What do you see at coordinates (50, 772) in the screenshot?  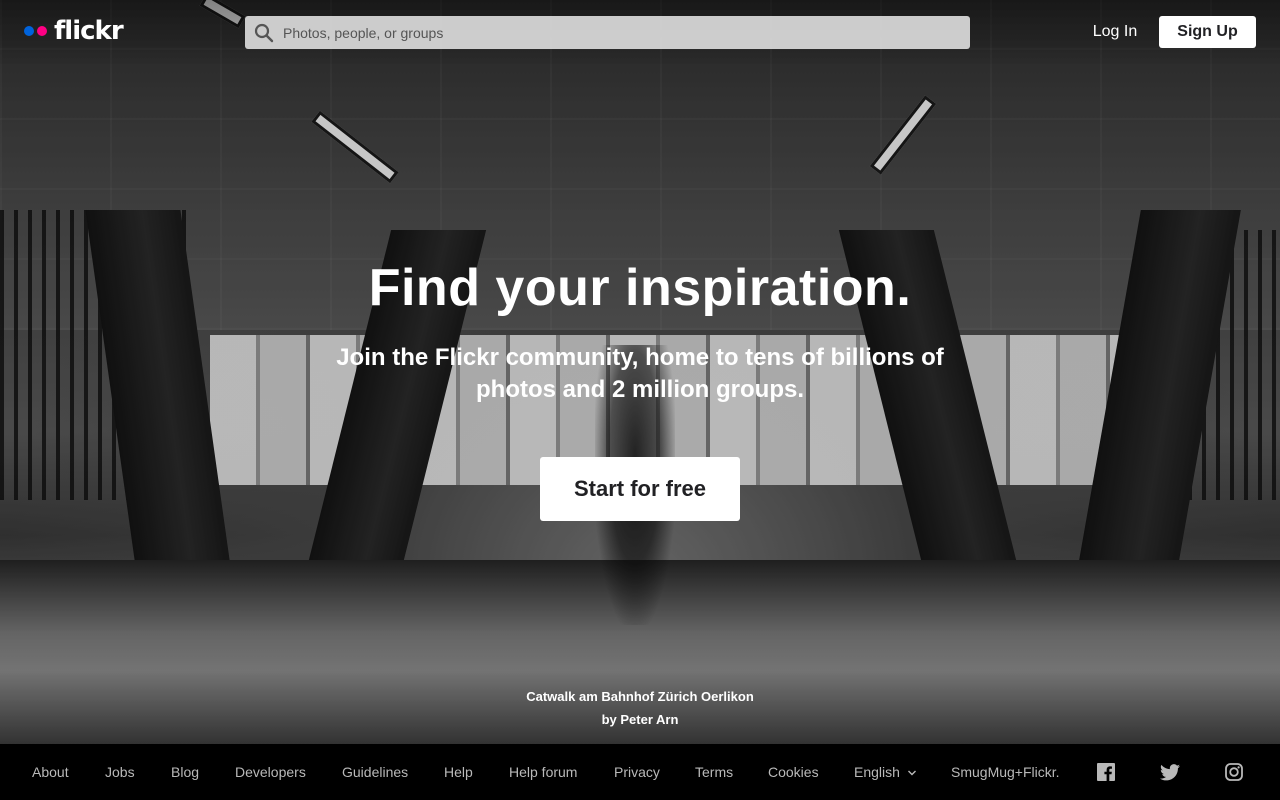 I see `footer-link-about: About` at bounding box center [50, 772].